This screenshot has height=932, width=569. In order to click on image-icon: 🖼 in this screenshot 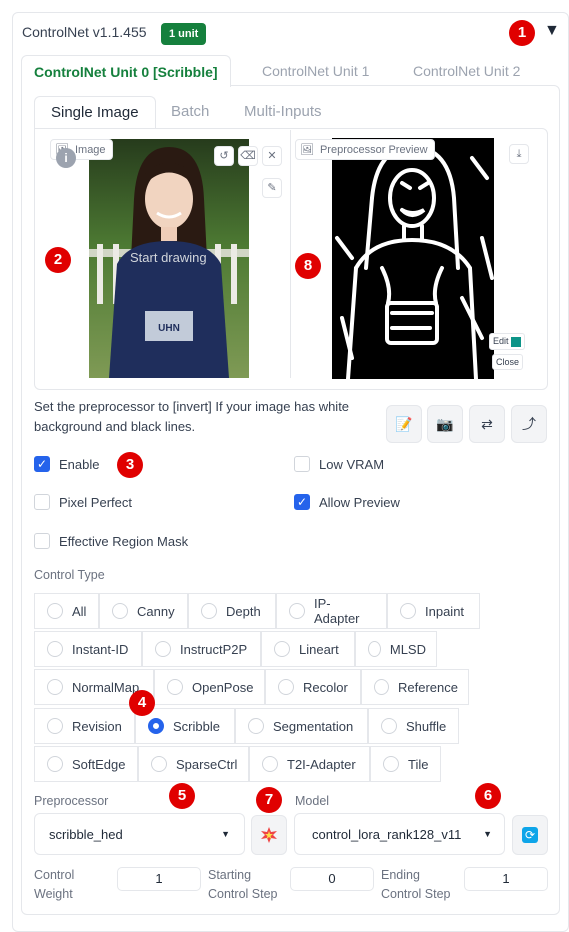, I will do `click(307, 150)`.